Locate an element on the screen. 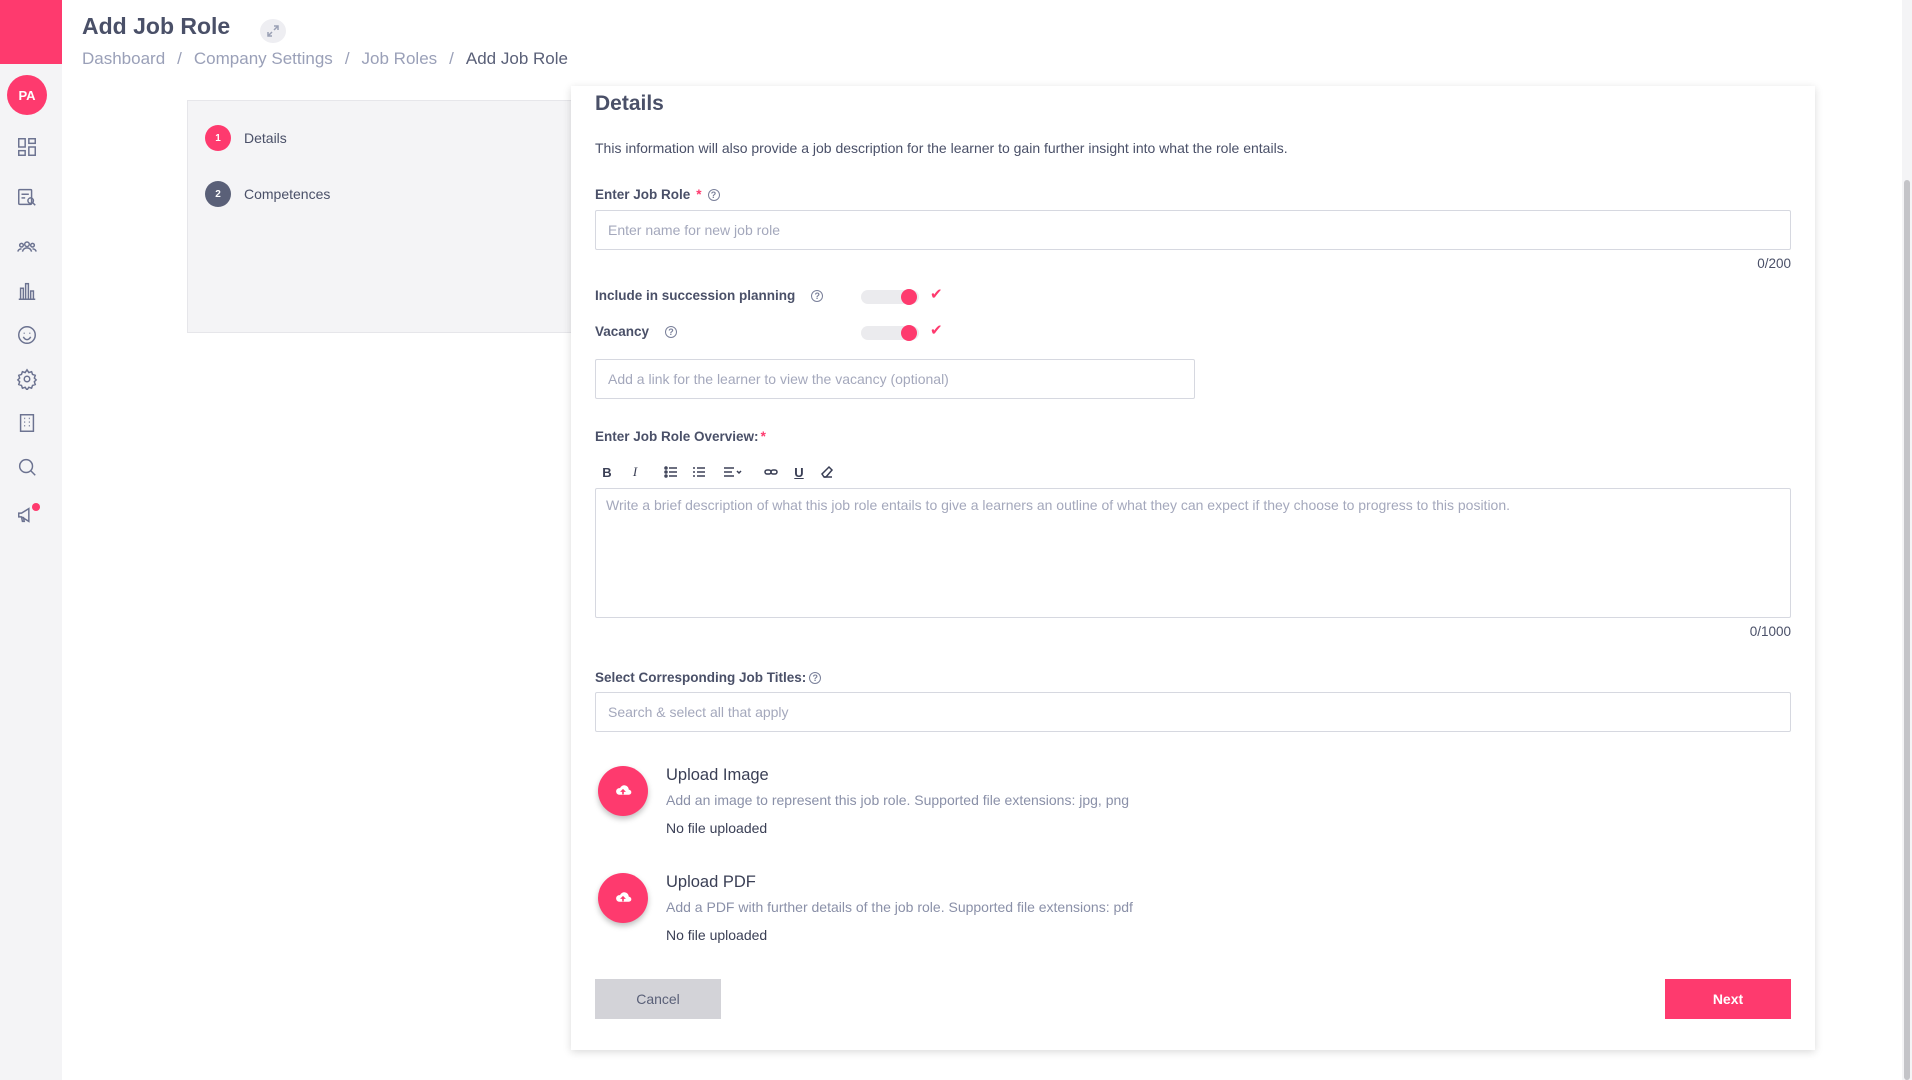 The height and width of the screenshot is (1080, 1912). building-icon is located at coordinates (27, 423).